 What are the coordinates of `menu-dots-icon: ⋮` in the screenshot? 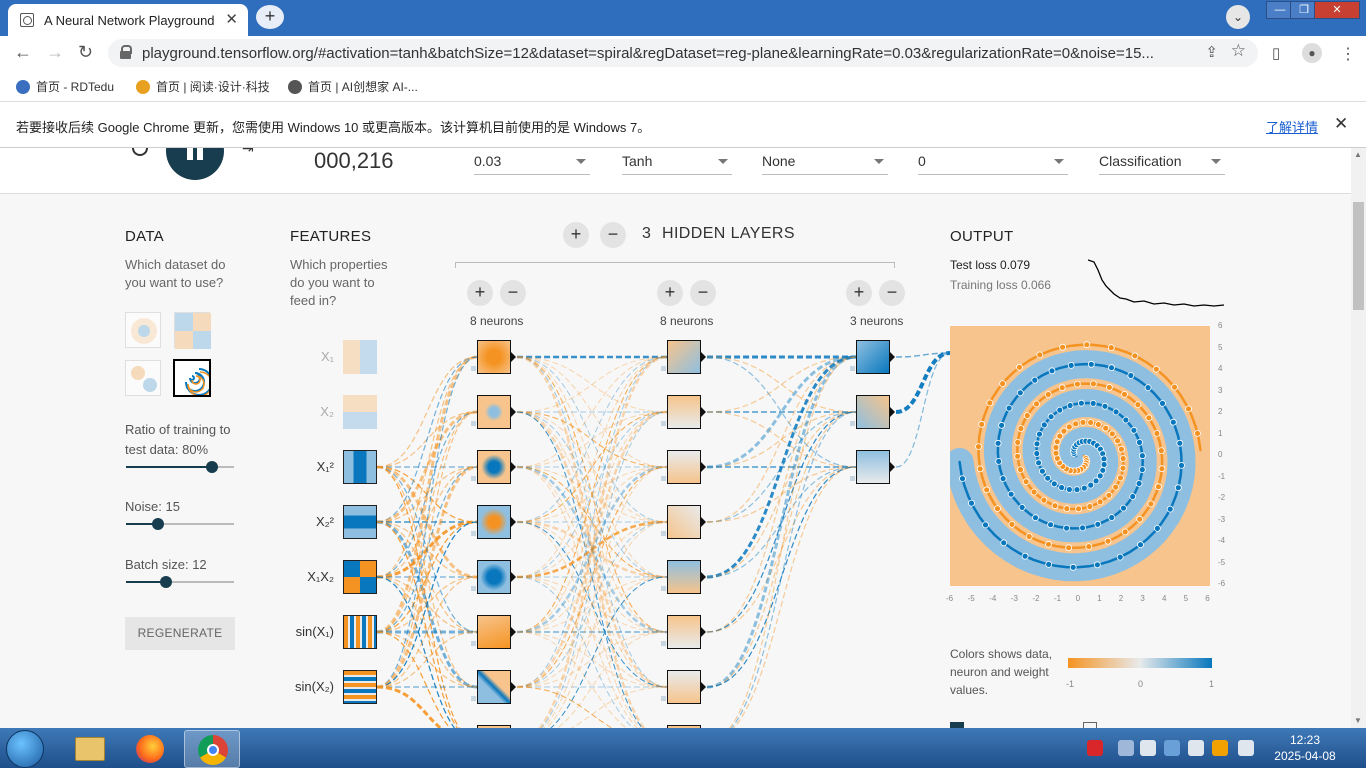 It's located at (1348, 54).